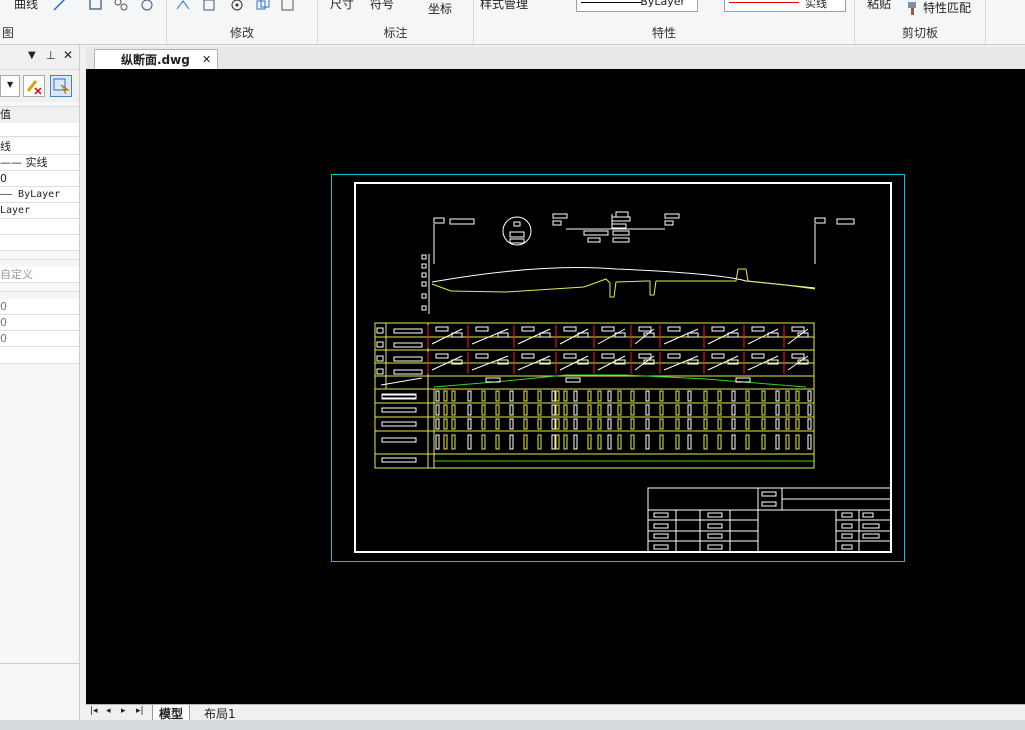 This screenshot has width=1025, height=730. I want to click on region-icon, so click(147, 6).